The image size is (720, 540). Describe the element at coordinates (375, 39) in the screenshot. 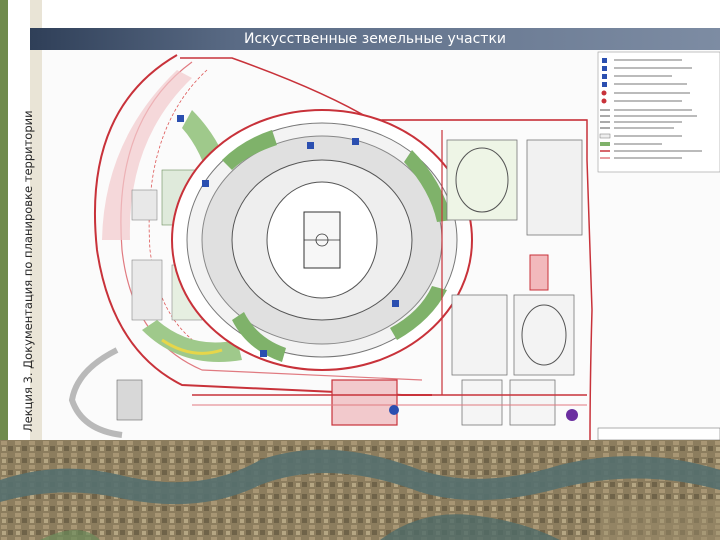

I see `page-title: Искусственные земельные участки` at that location.